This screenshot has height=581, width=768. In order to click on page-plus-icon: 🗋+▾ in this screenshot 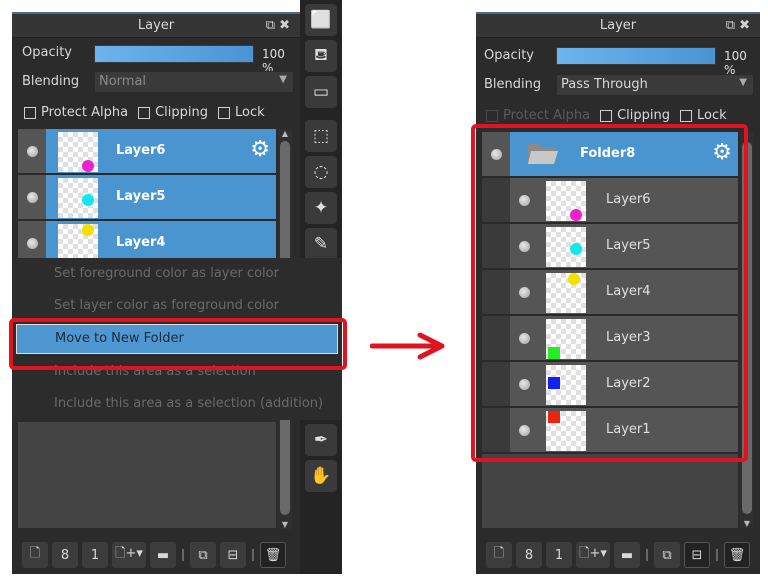, I will do `click(593, 553)`.